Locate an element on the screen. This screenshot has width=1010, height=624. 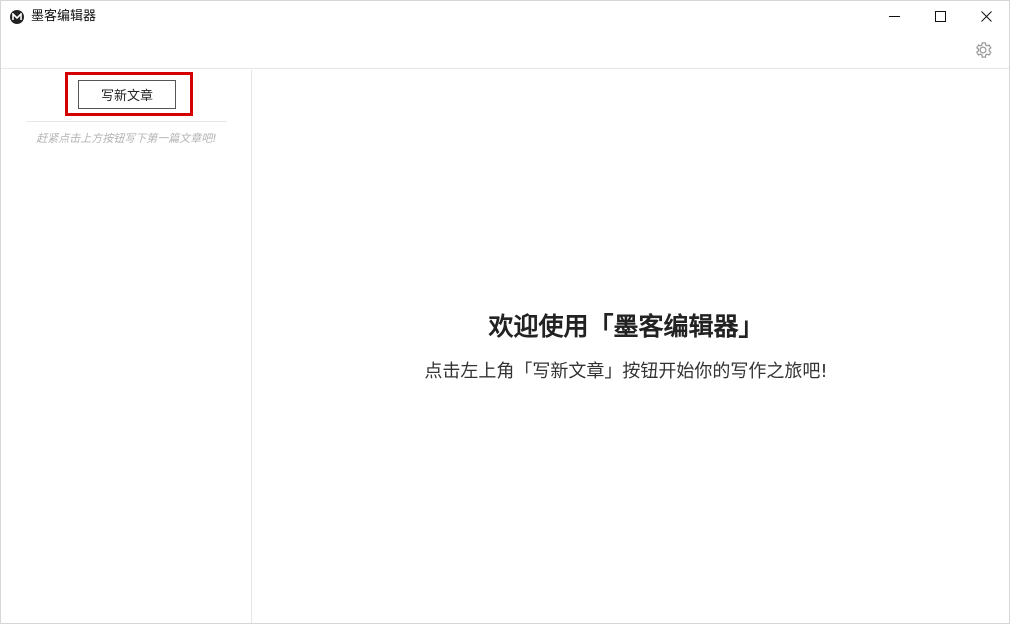
new-article-button: 写新文章 is located at coordinates (127, 94).